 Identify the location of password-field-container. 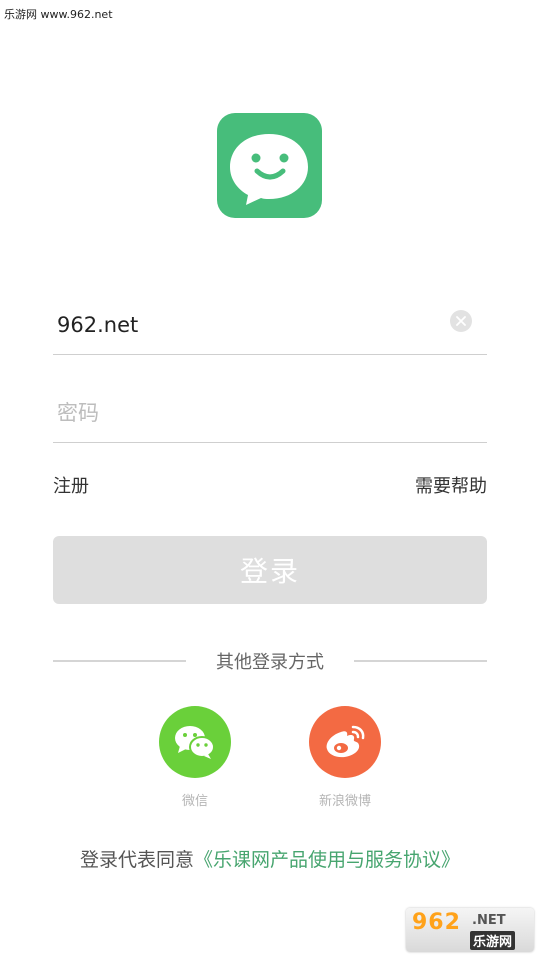
(270, 413).